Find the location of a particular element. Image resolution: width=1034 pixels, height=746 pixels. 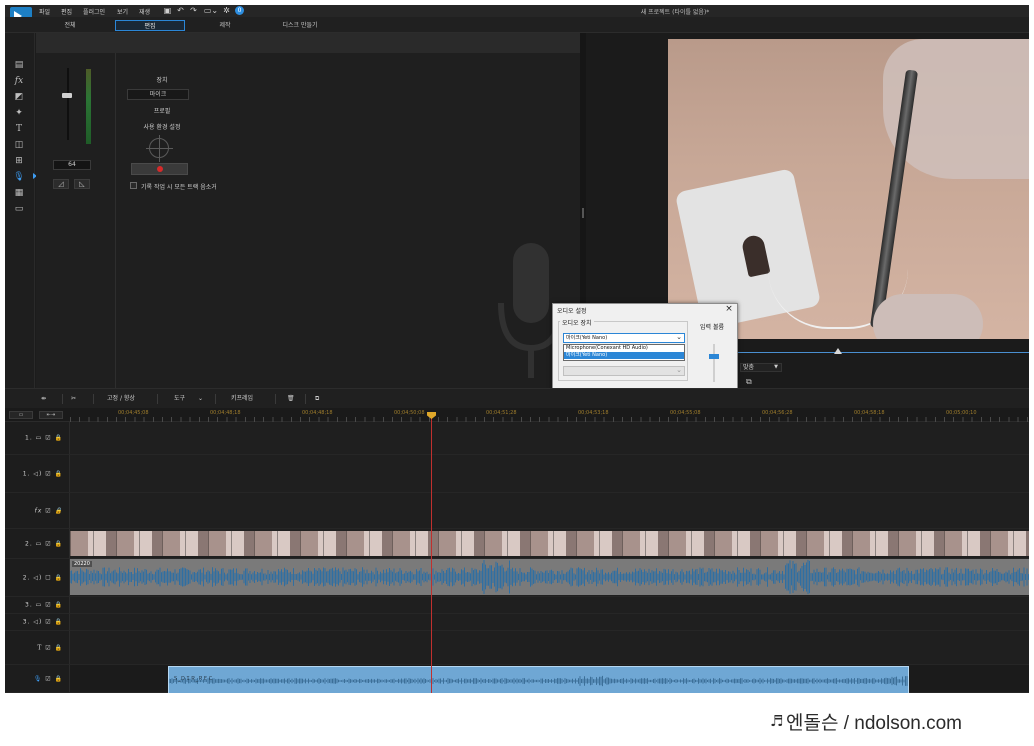

timeline-toolbar: ⇹ ✂ 고정 / 향상 도구 ⌄ 키프레임 🗑 ⧉ is located at coordinates (517, 398).